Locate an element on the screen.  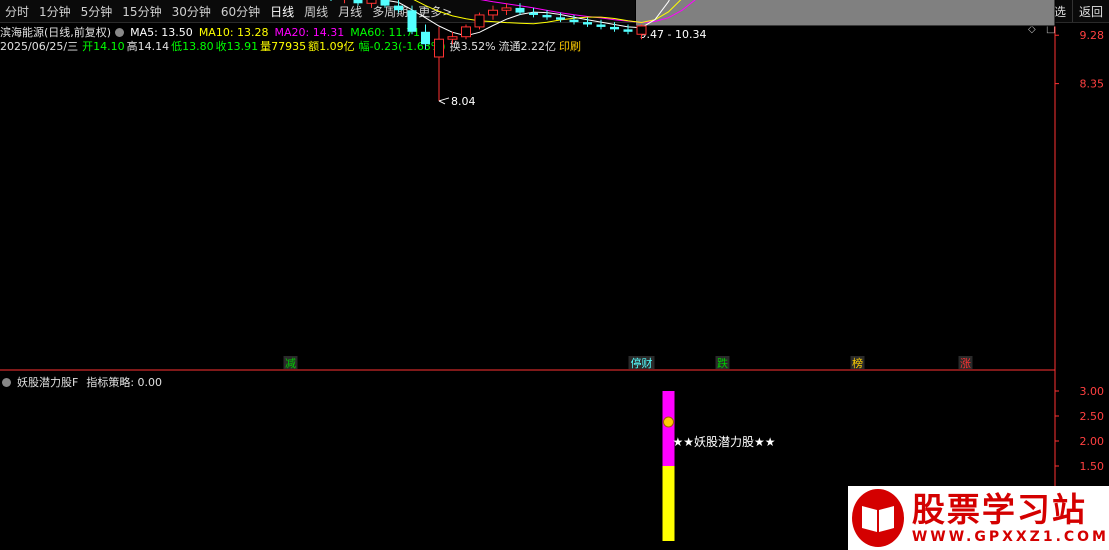
event-tag: 涨 is located at coordinates (965, 363).